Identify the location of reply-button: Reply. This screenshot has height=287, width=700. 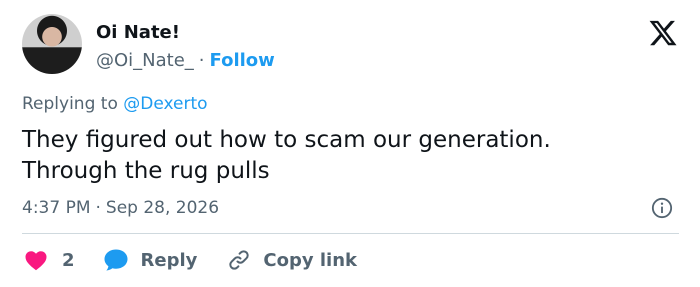
(165, 260).